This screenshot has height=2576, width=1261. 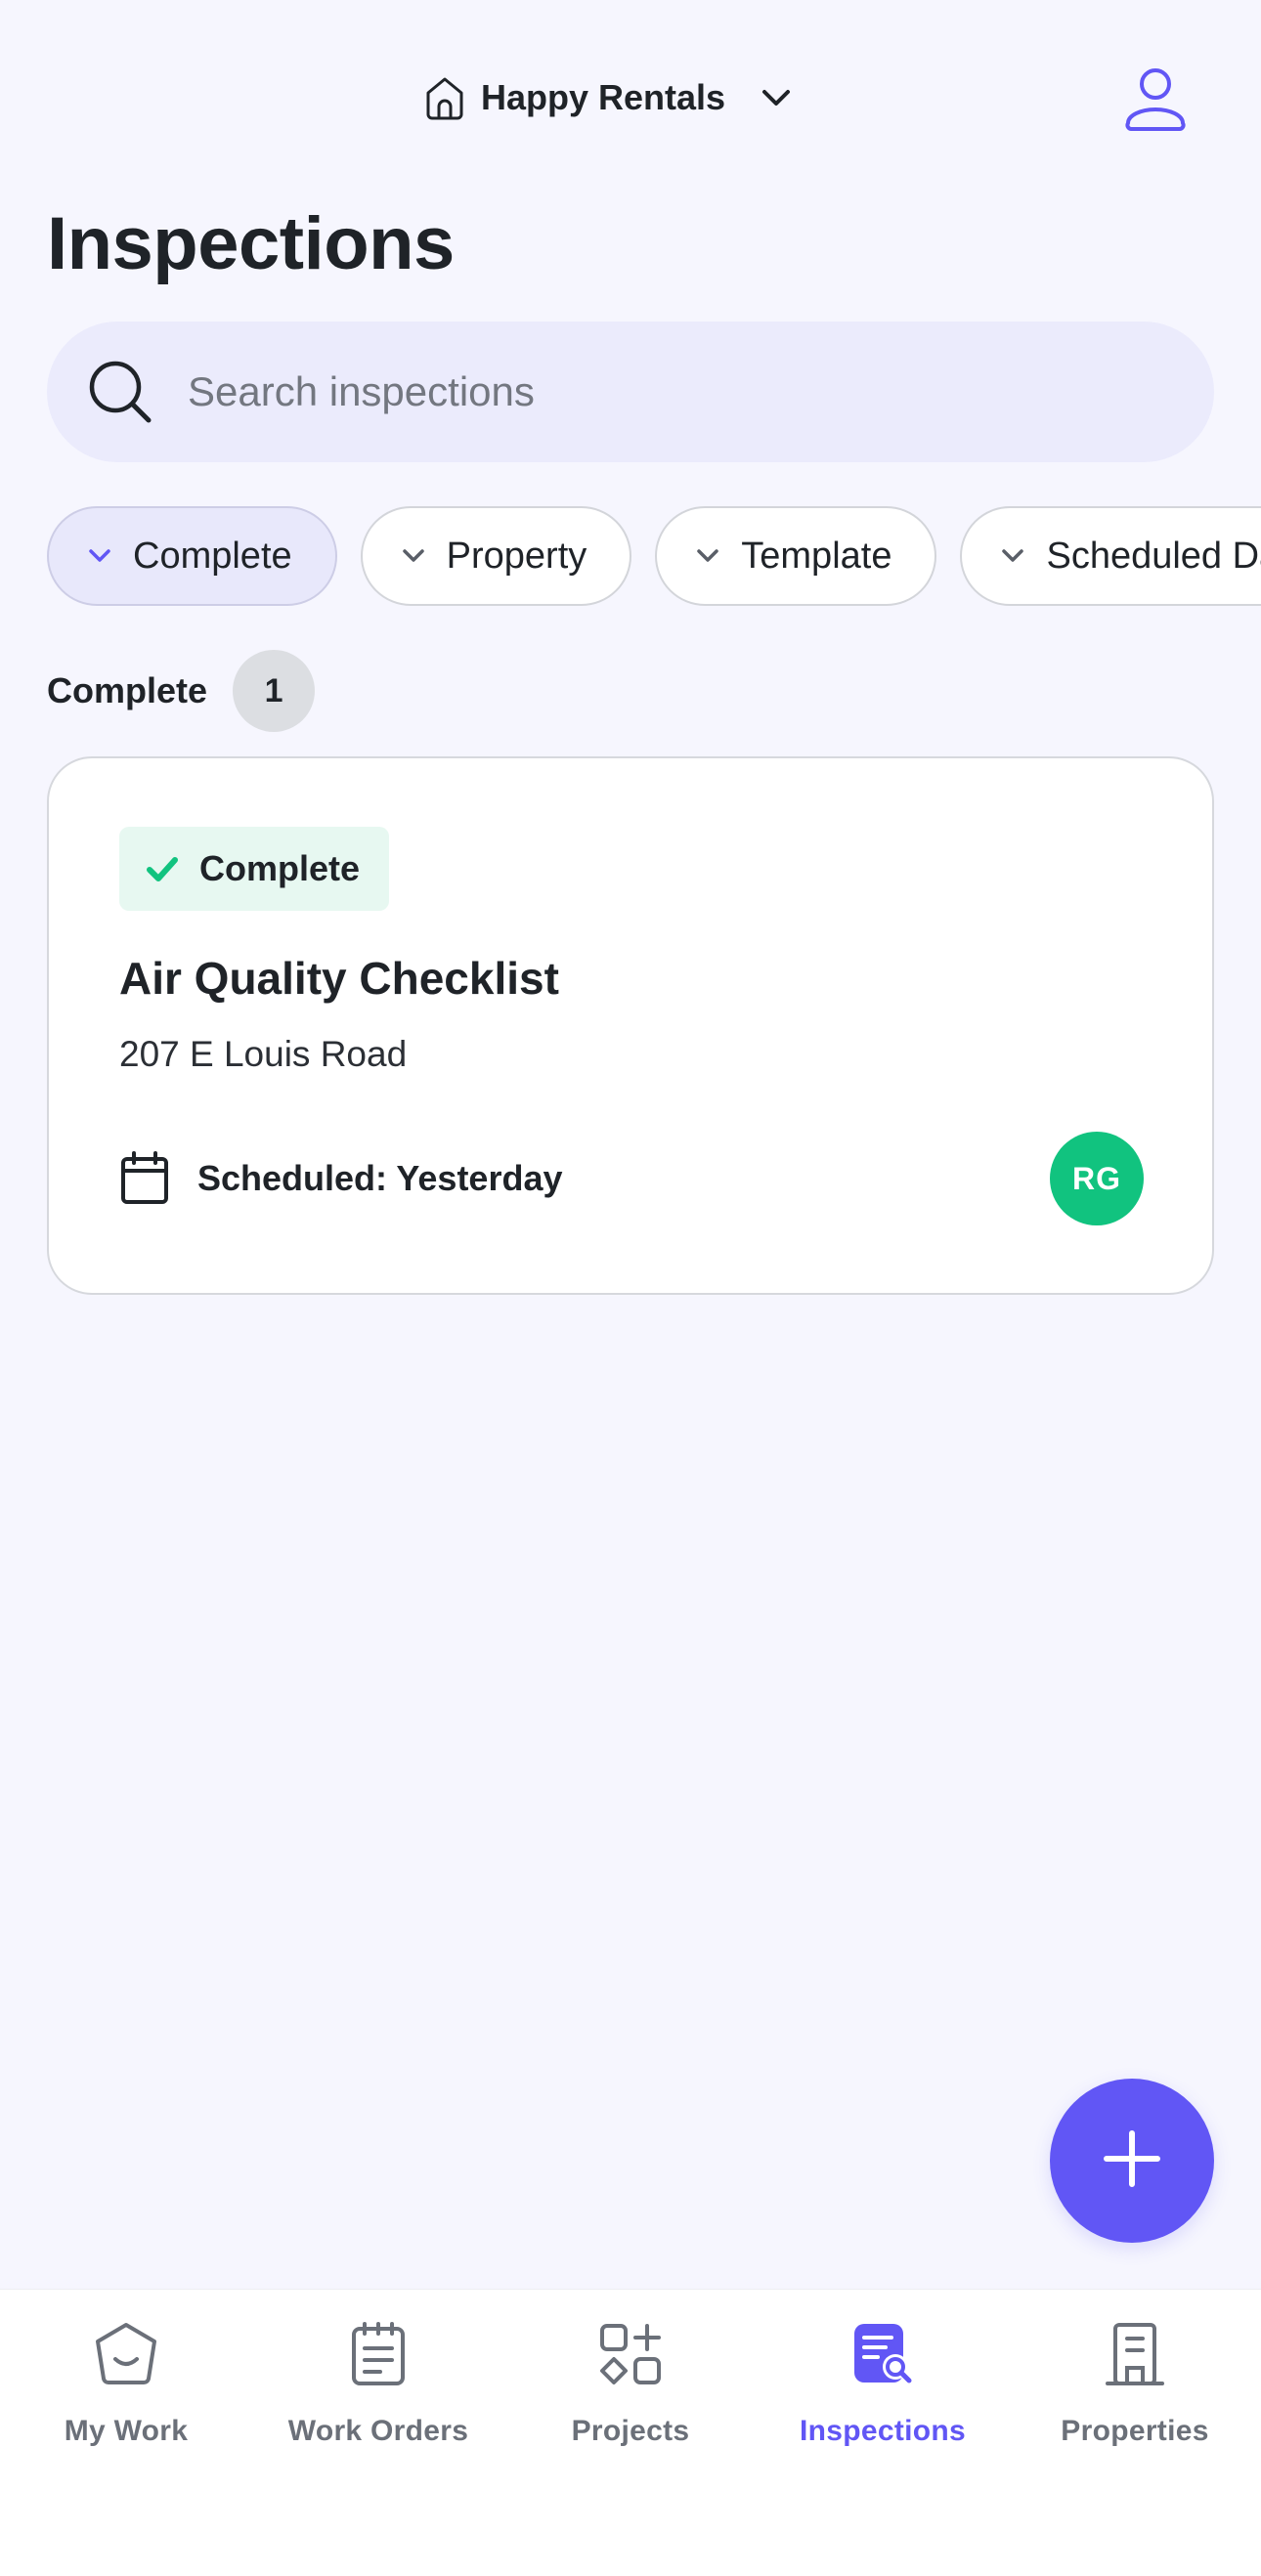 What do you see at coordinates (126, 2431) in the screenshot?
I see `nav-label: My Work` at bounding box center [126, 2431].